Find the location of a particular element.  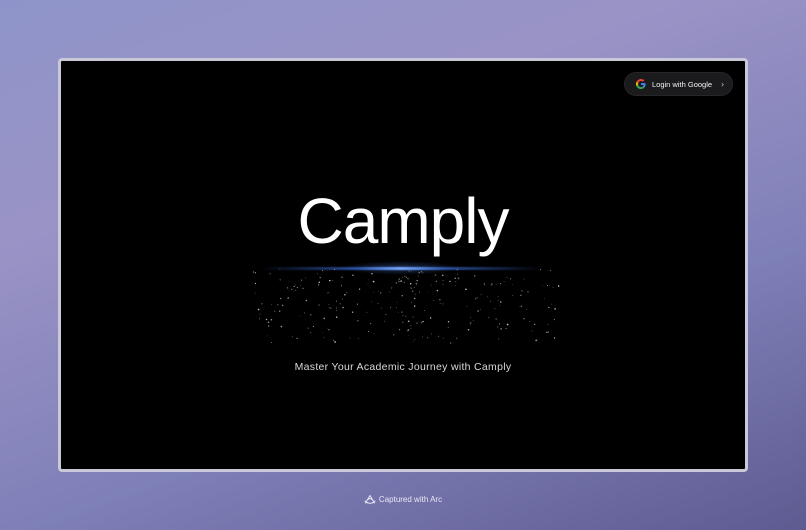

chevron-right-icon: › is located at coordinates (723, 84).